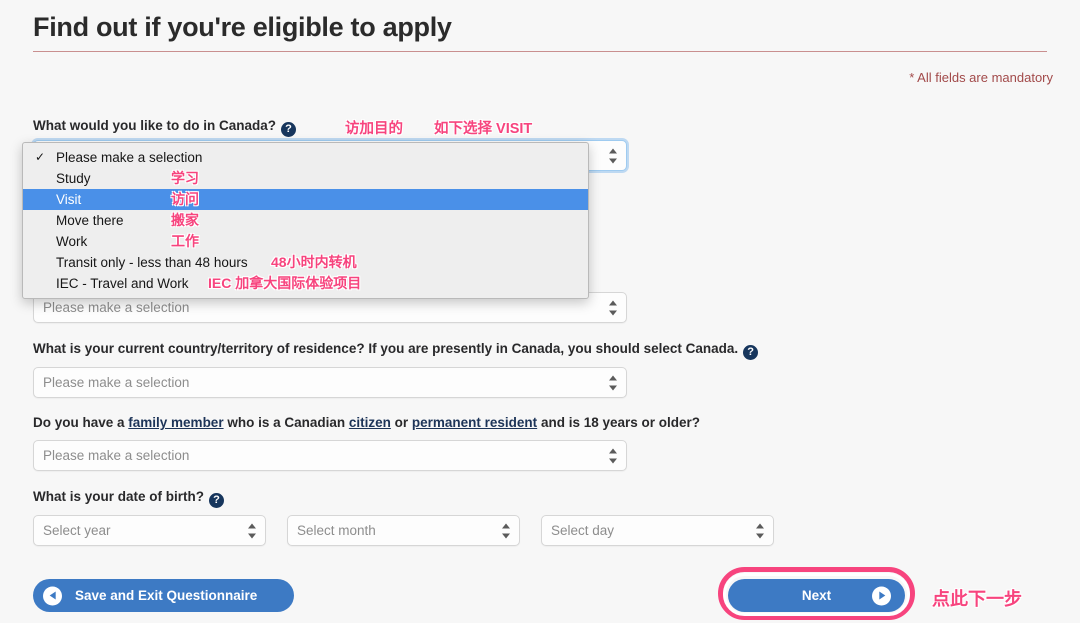 The image size is (1080, 623). Describe the element at coordinates (305, 157) in the screenshot. I see `dropdown-option: ✓ Please make a selection` at that location.